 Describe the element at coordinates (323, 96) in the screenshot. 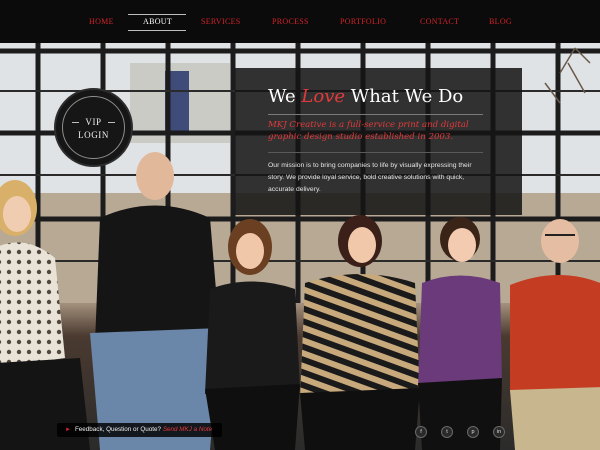

I see `headline-accent: Love` at that location.